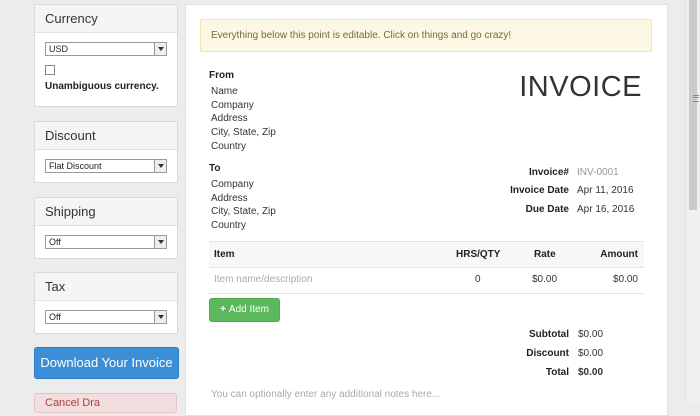 The height and width of the screenshot is (416, 700). What do you see at coordinates (106, 303) in the screenshot?
I see `tax-panel: Tax Off` at bounding box center [106, 303].